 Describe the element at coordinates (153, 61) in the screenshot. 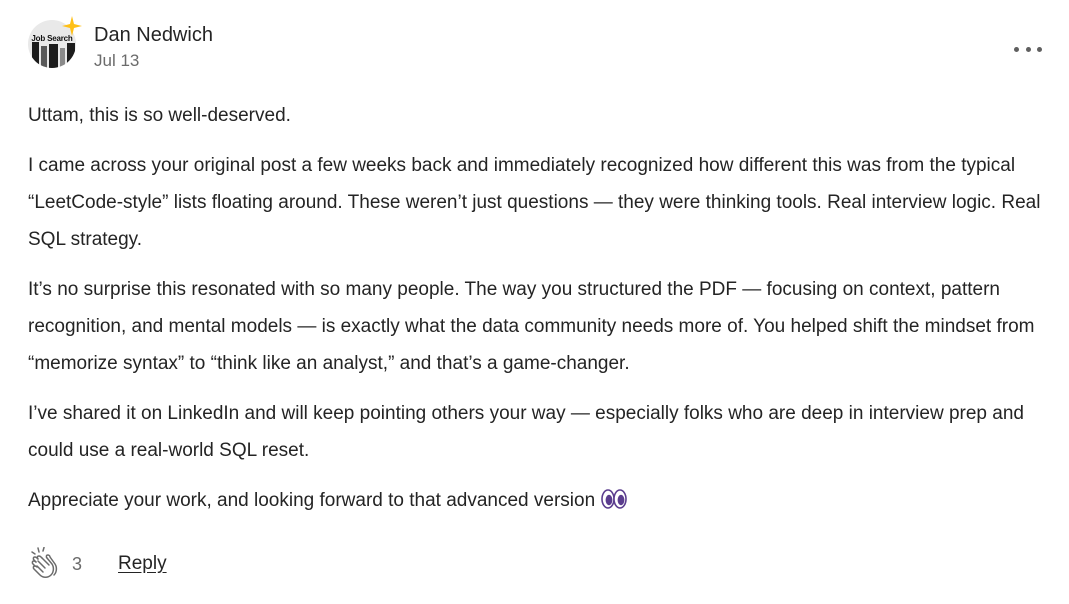

I see `post-date: Jul 13` at that location.